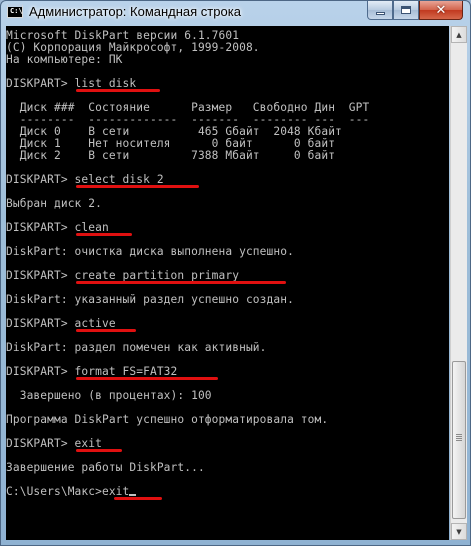 The image size is (471, 546). Describe the element at coordinates (136, 347) in the screenshot. I see `console-line: DiskPart: раздел помечен как активный.` at that location.